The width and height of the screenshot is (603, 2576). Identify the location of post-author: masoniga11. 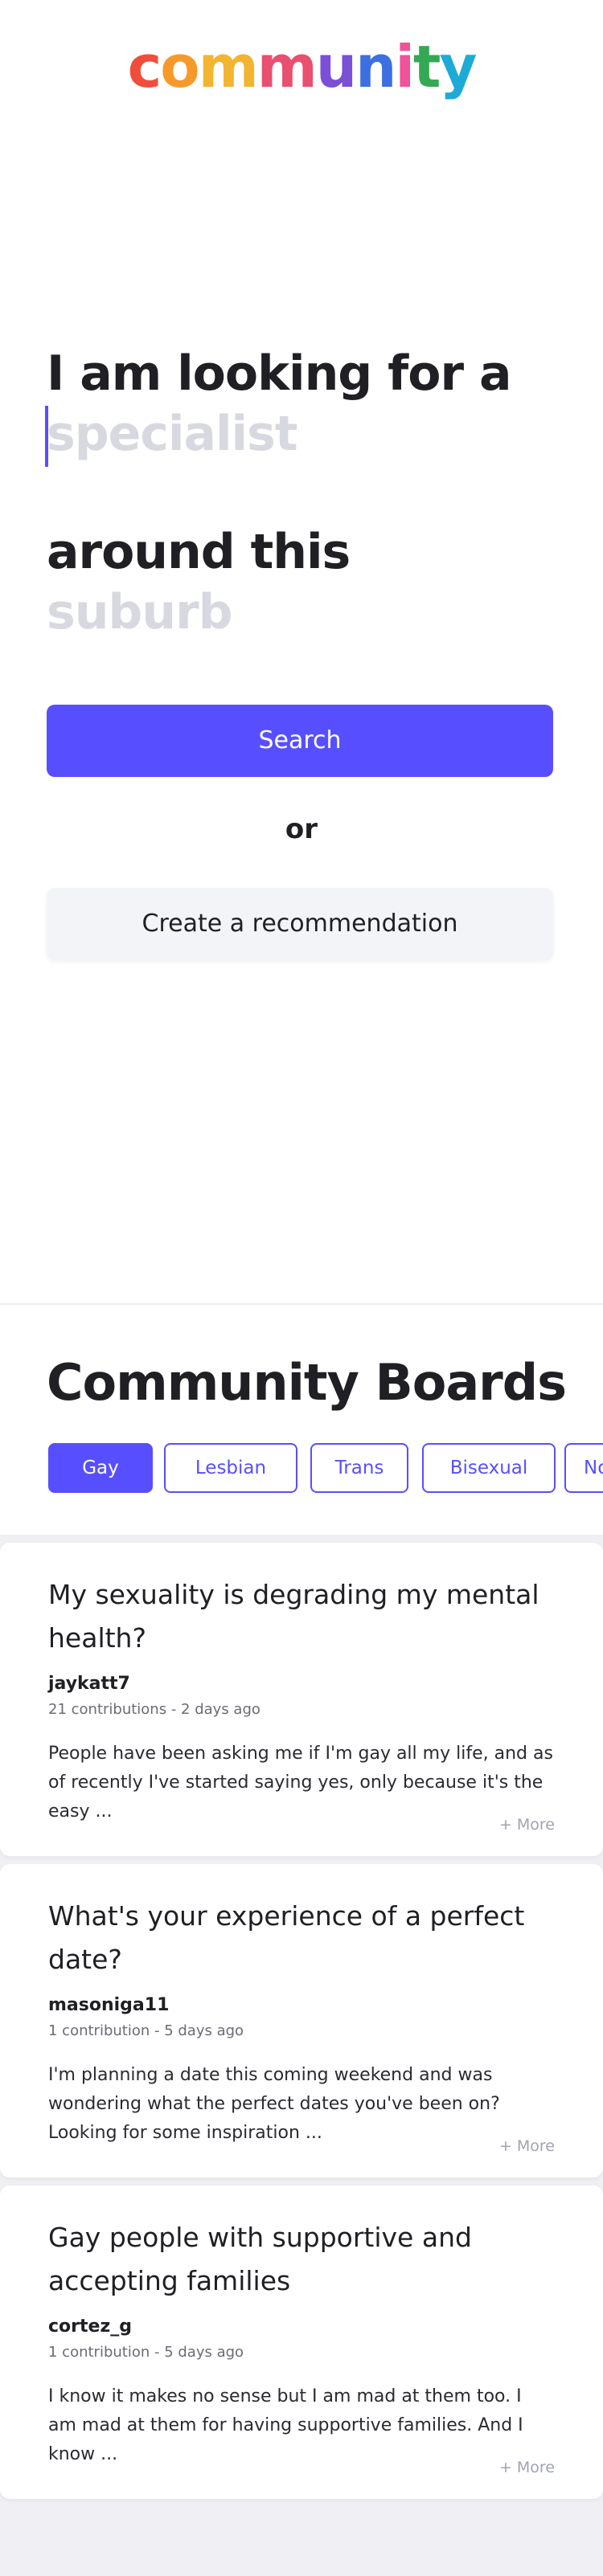
(108, 2005).